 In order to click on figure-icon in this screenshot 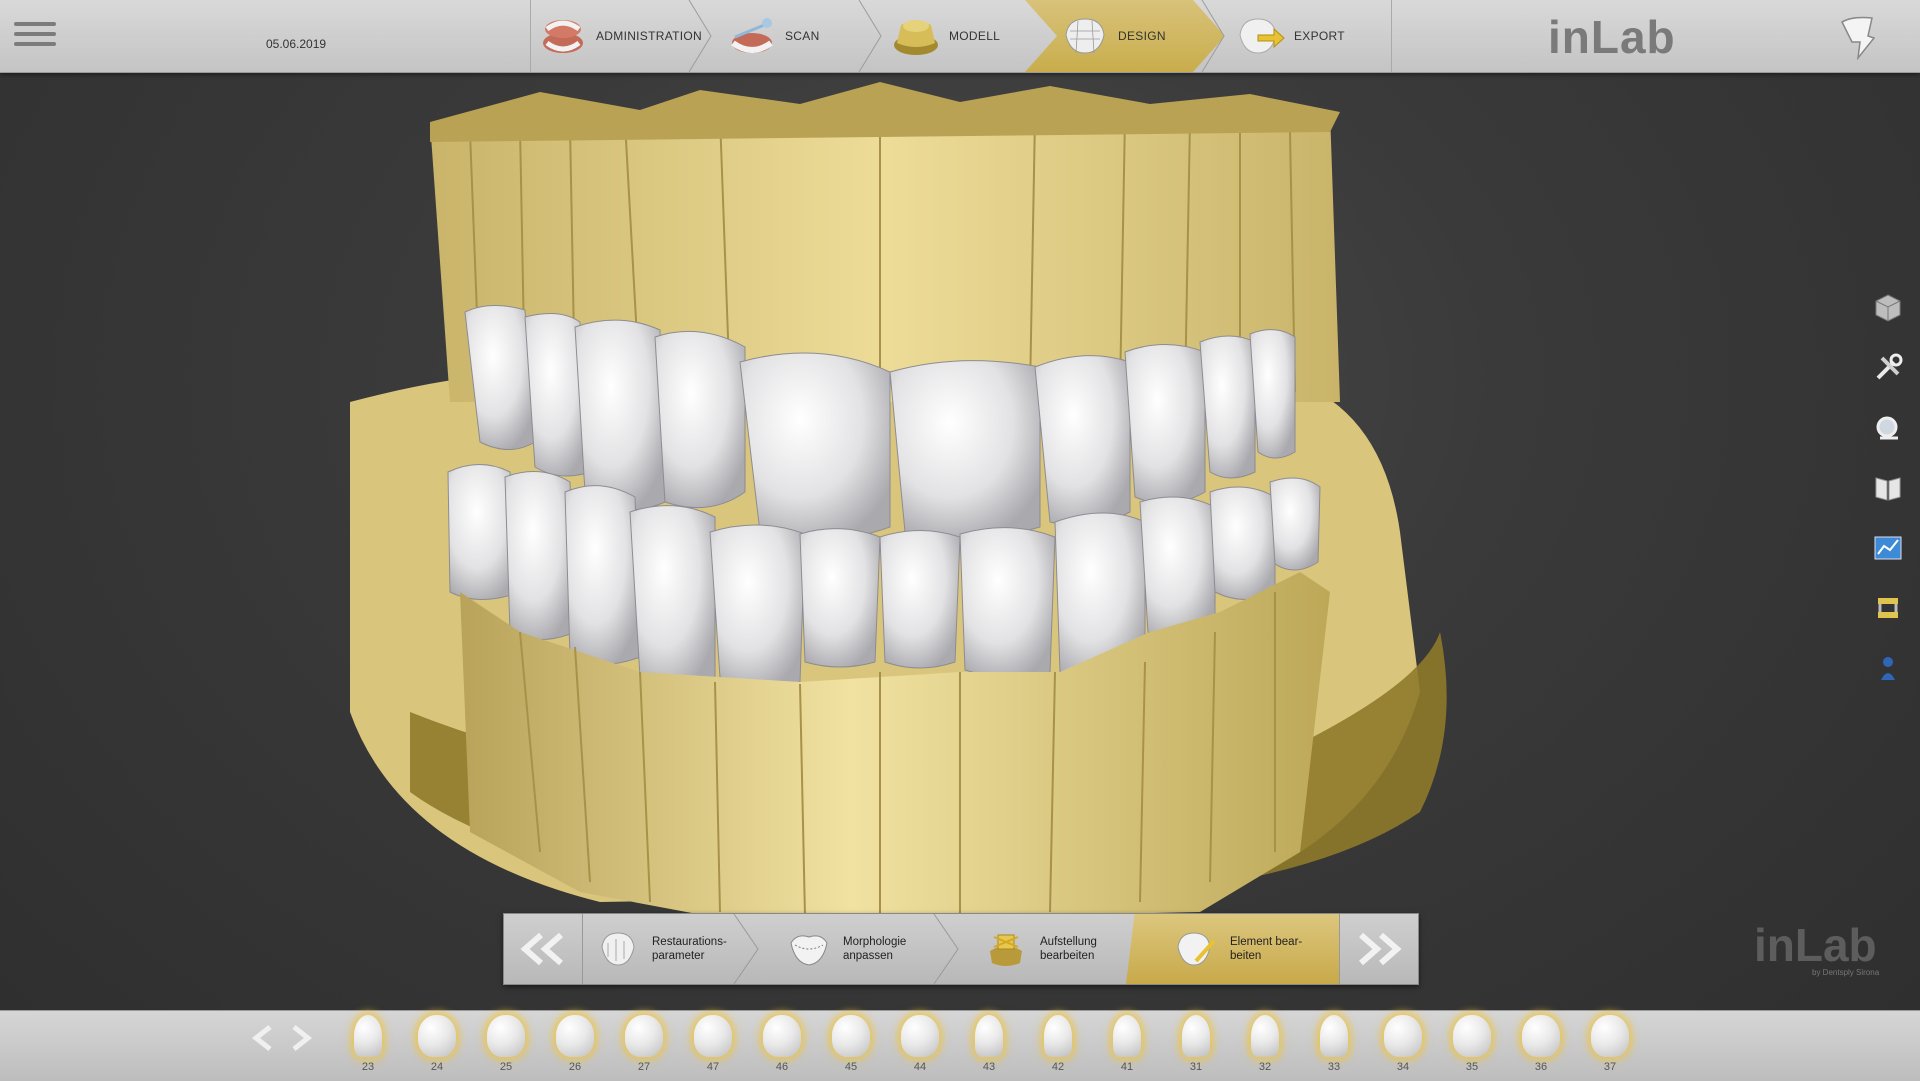, I will do `click(1888, 668)`.